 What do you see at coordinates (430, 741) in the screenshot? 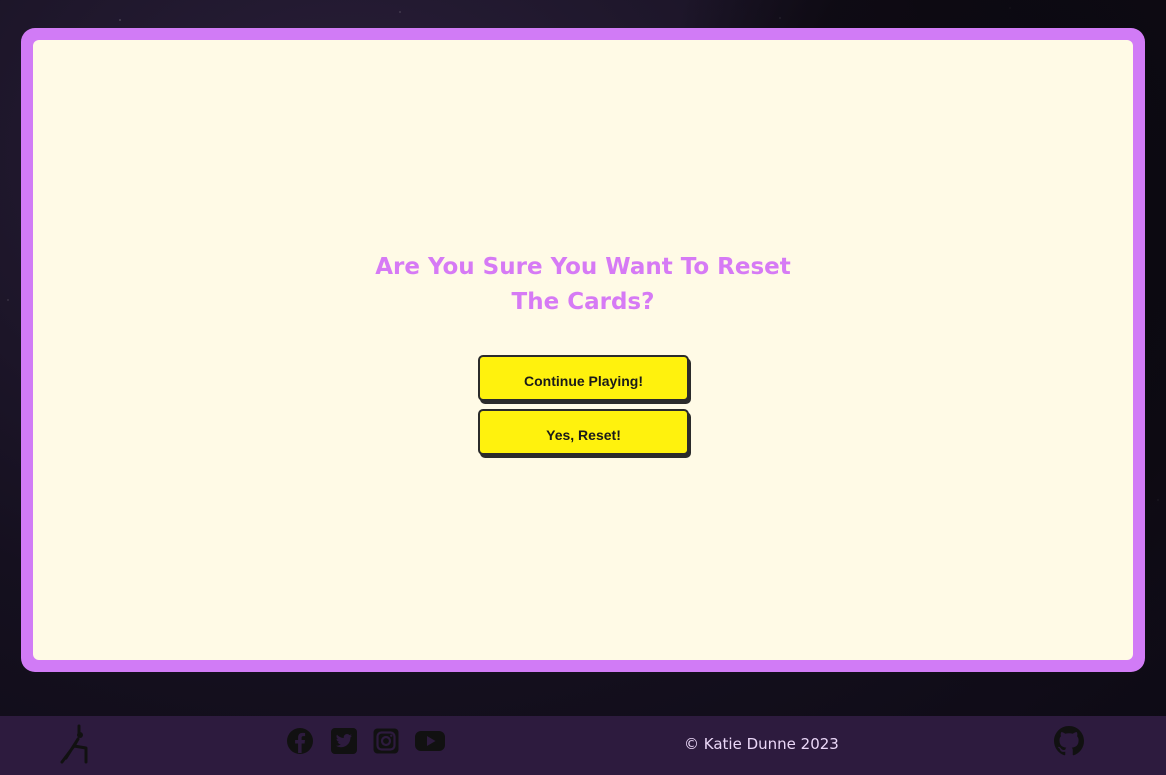
I see `youtube-icon` at bounding box center [430, 741].